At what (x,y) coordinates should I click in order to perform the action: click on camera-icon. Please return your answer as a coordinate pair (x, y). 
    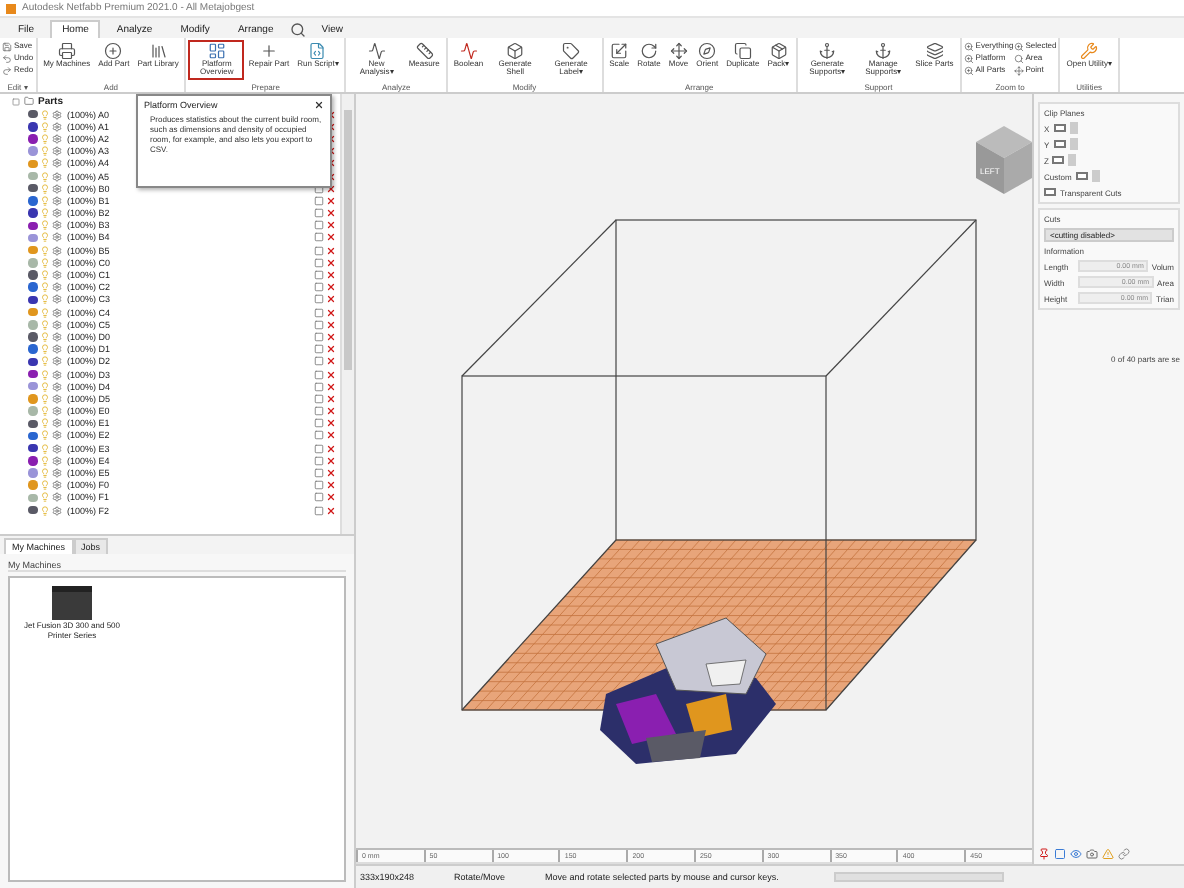
    Looking at the image, I should click on (1092, 854).